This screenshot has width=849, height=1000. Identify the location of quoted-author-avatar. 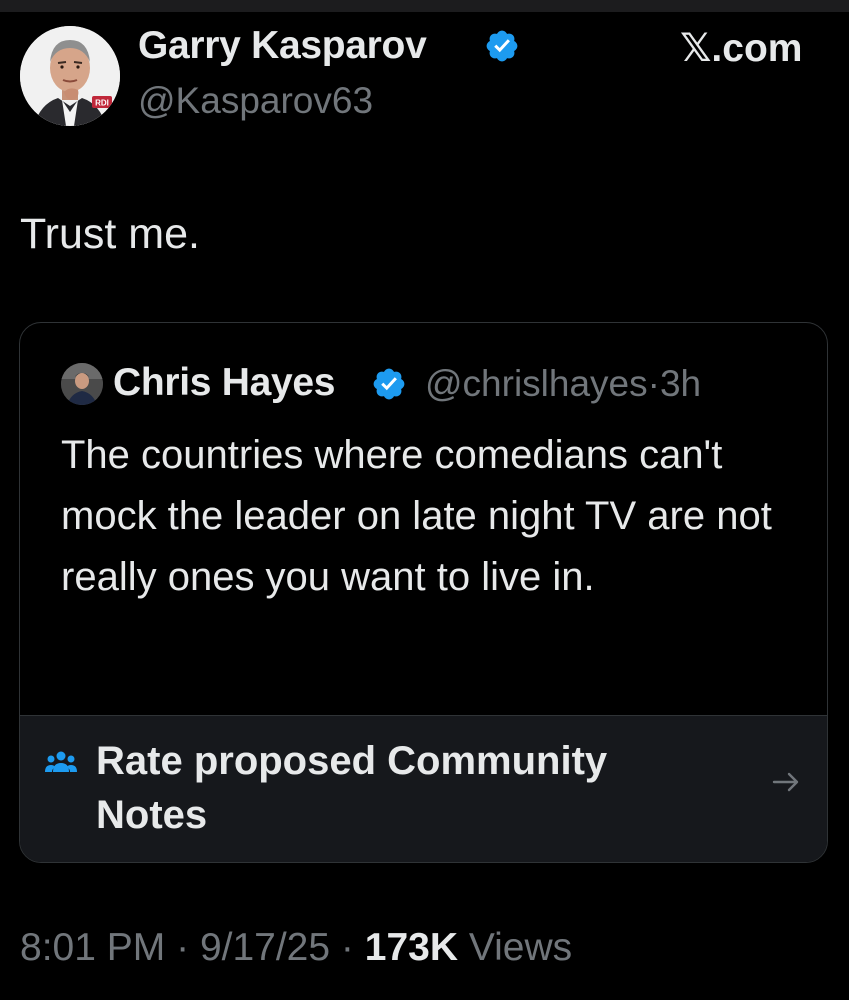
(82, 384).